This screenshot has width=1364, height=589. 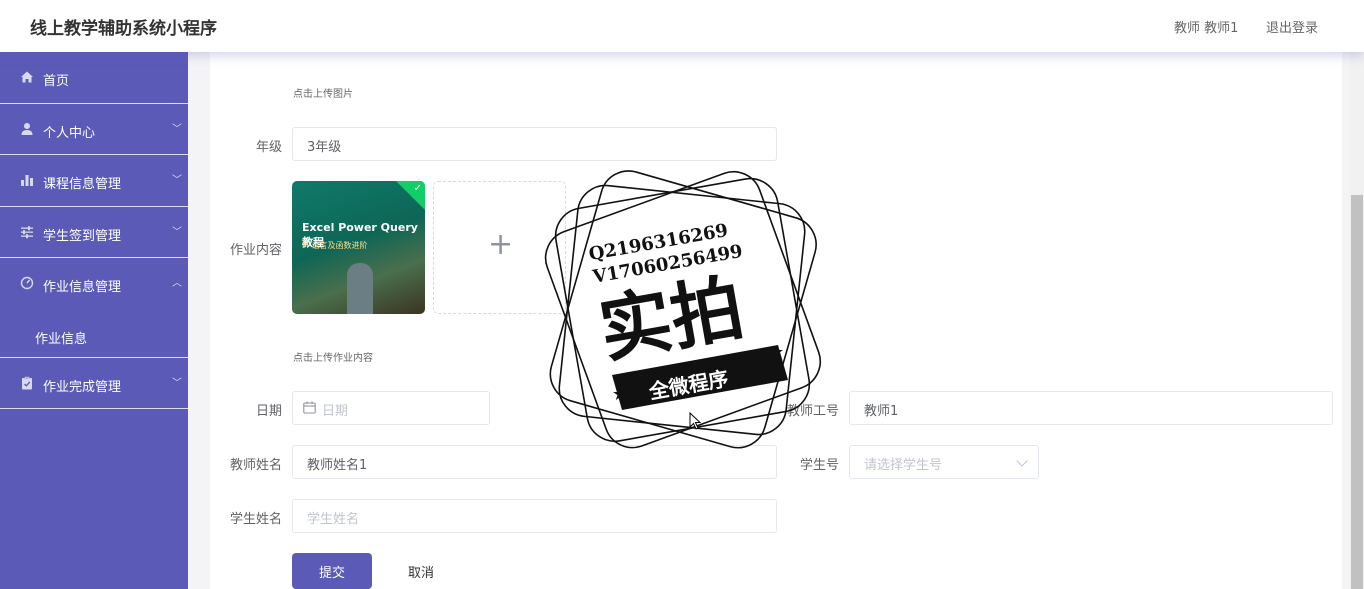 I want to click on date-placeholder: 日期, so click(x=335, y=411).